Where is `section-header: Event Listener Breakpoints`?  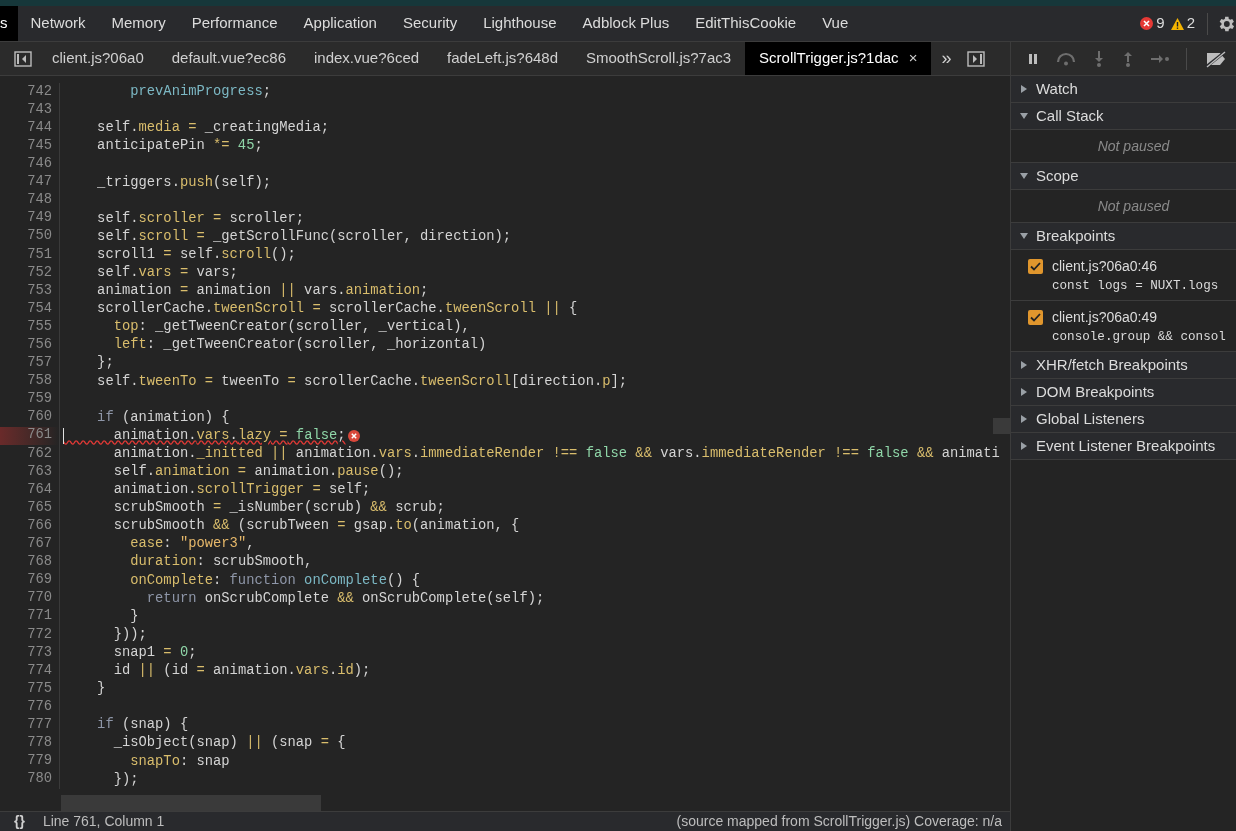
section-header: Event Listener Breakpoints is located at coordinates (1123, 446).